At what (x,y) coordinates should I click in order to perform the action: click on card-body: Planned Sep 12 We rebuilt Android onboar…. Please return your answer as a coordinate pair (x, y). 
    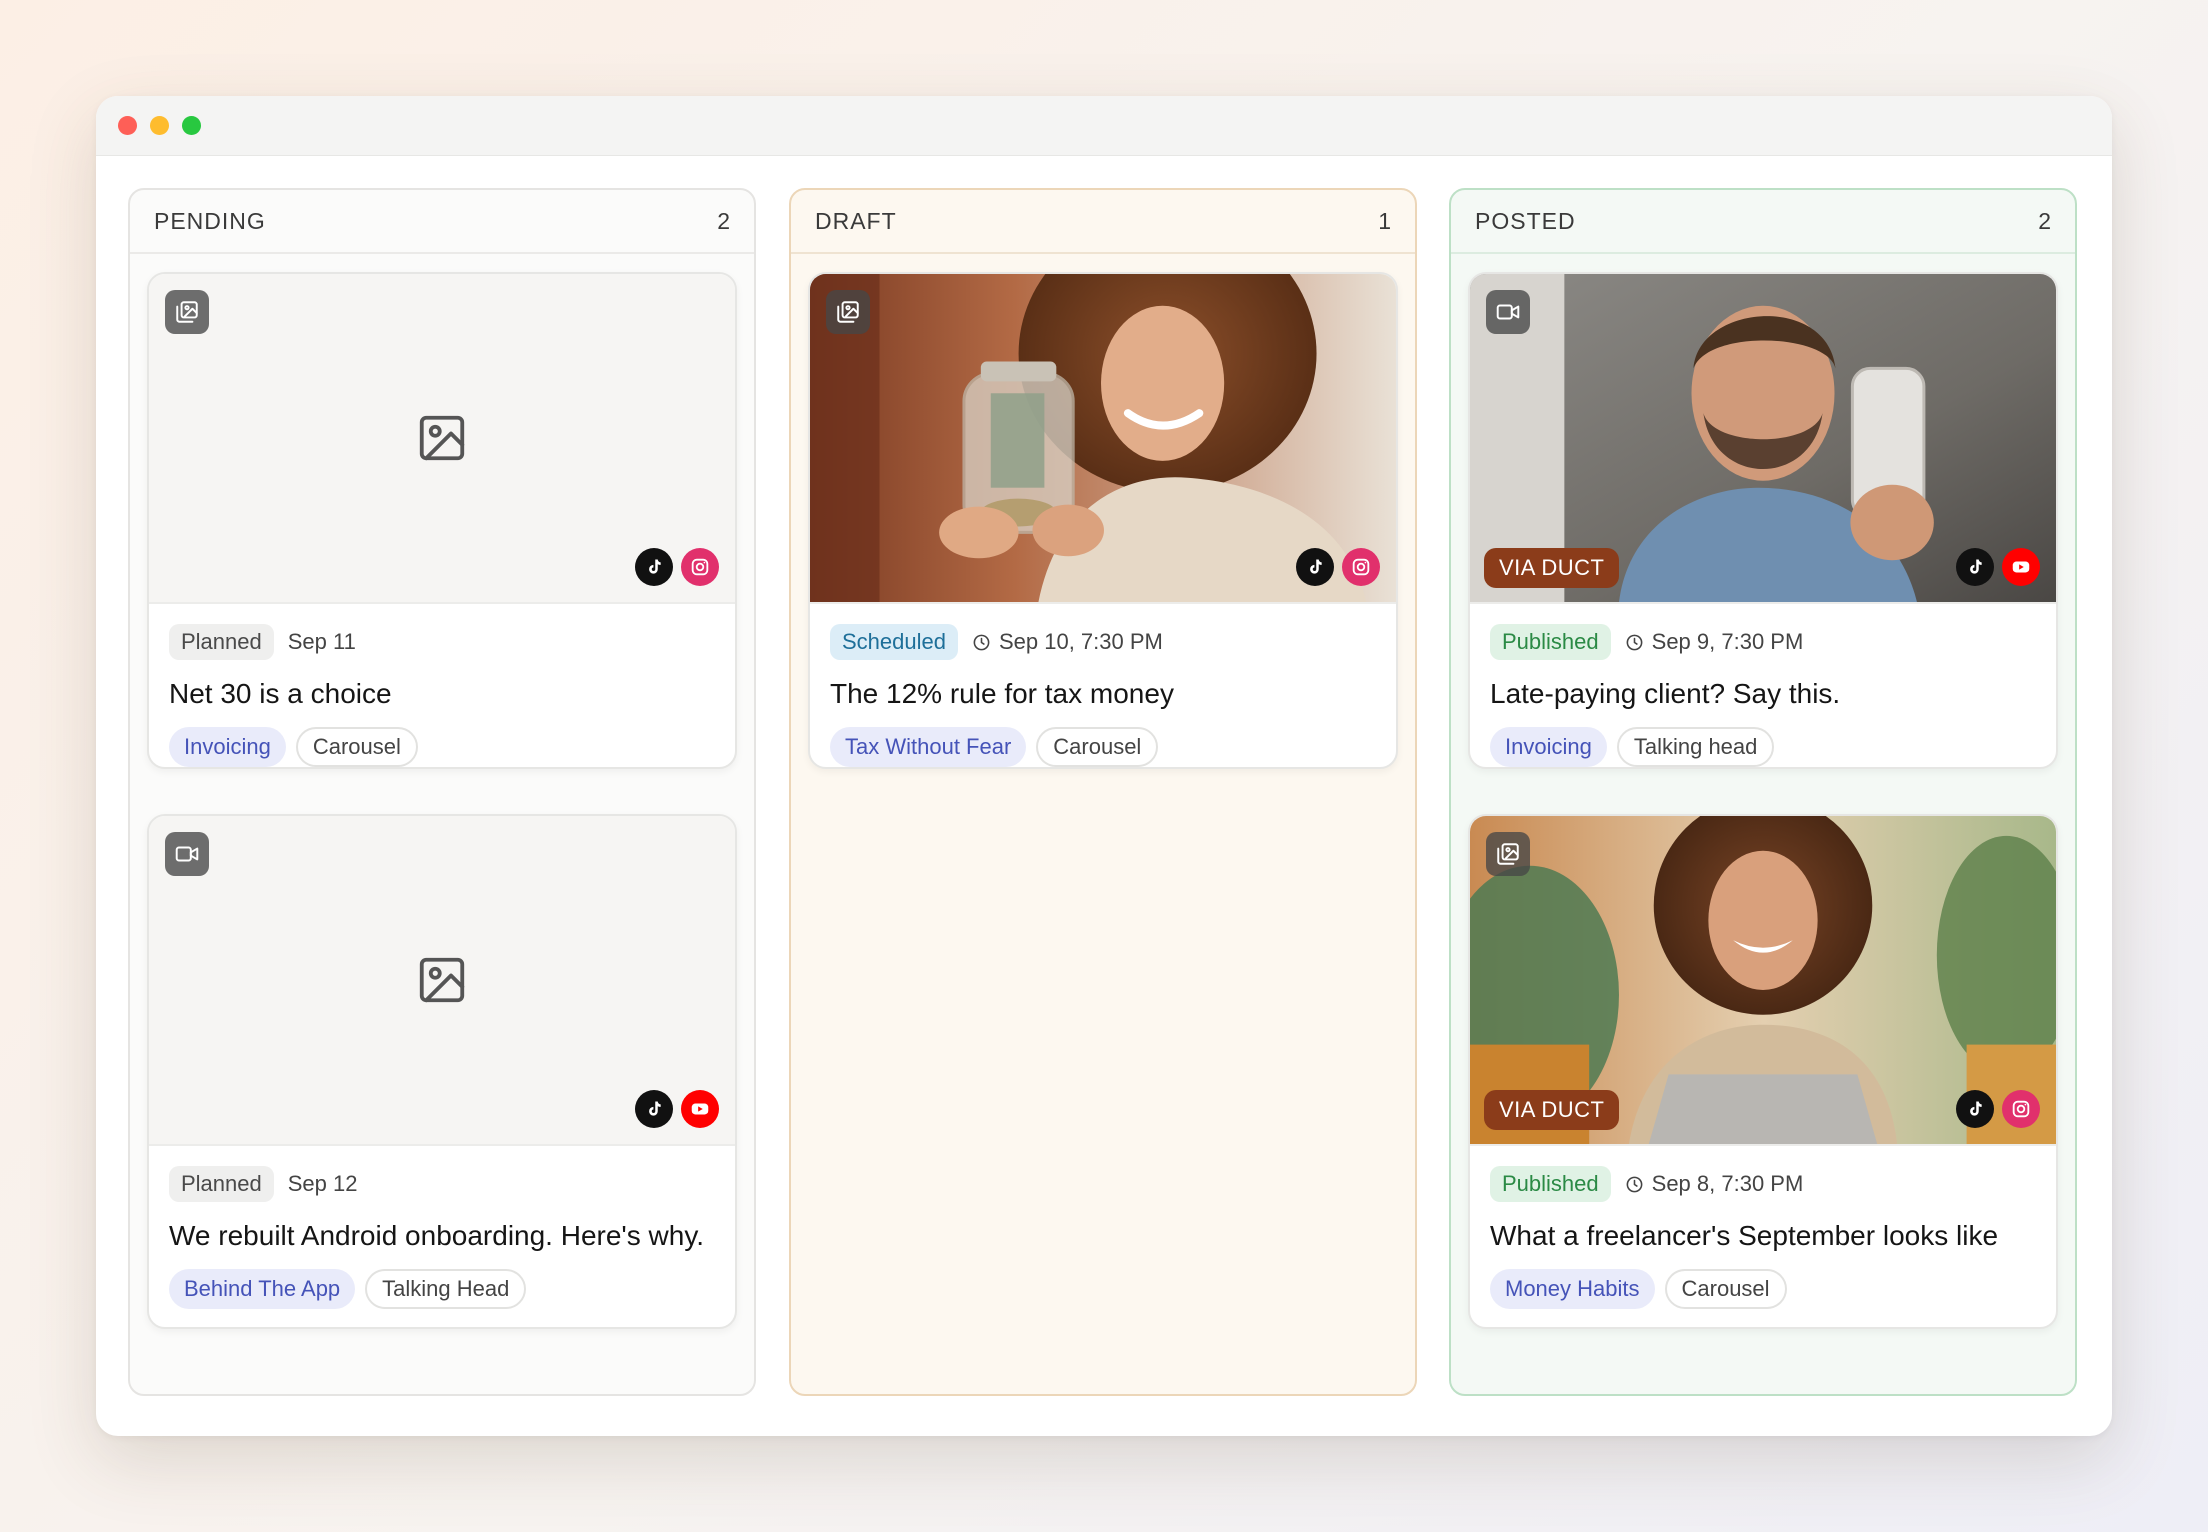
    Looking at the image, I should click on (442, 1236).